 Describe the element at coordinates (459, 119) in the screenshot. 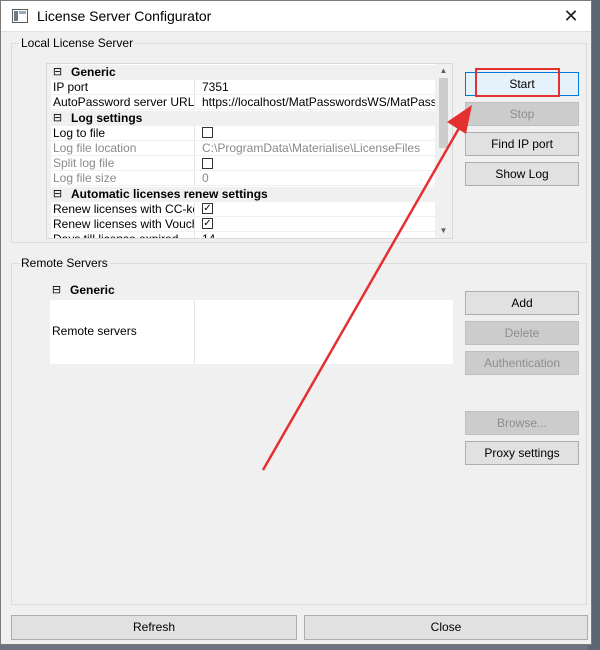

I see `annotation-arrow-head` at that location.